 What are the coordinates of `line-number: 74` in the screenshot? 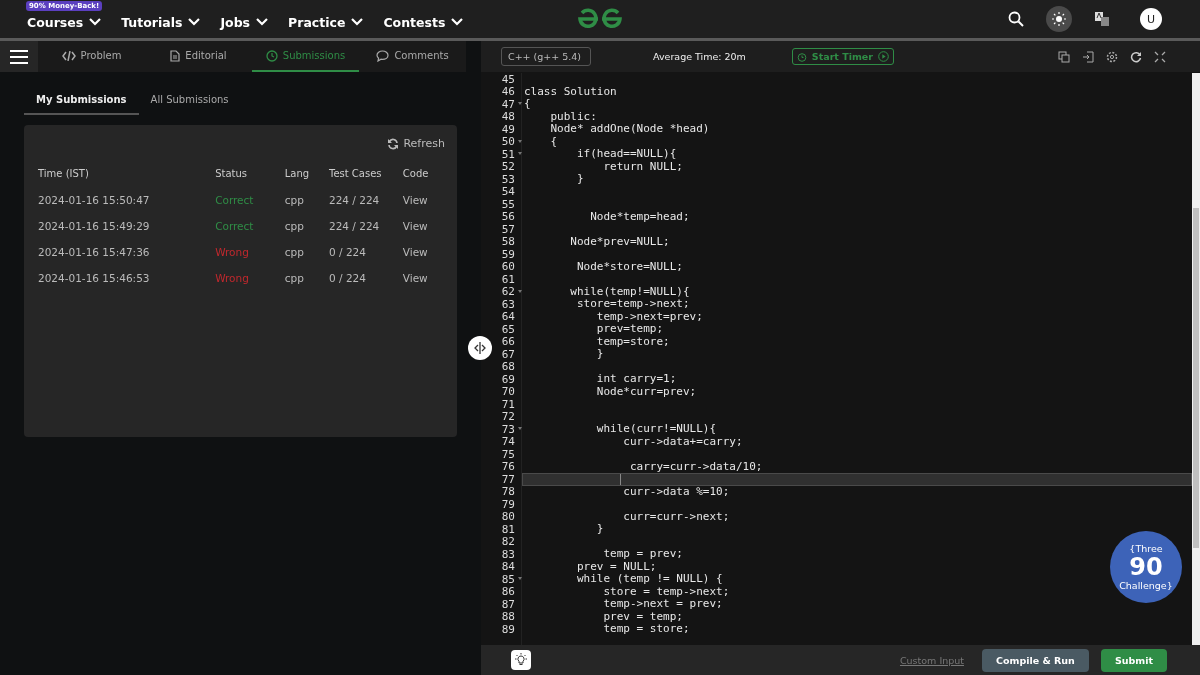 It's located at (508, 442).